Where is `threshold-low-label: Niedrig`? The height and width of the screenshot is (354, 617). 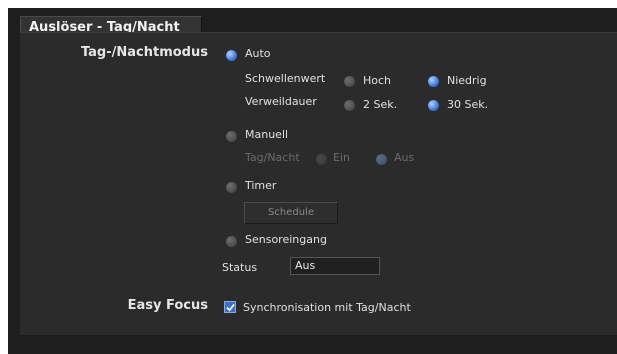 threshold-low-label: Niedrig is located at coordinates (467, 80).